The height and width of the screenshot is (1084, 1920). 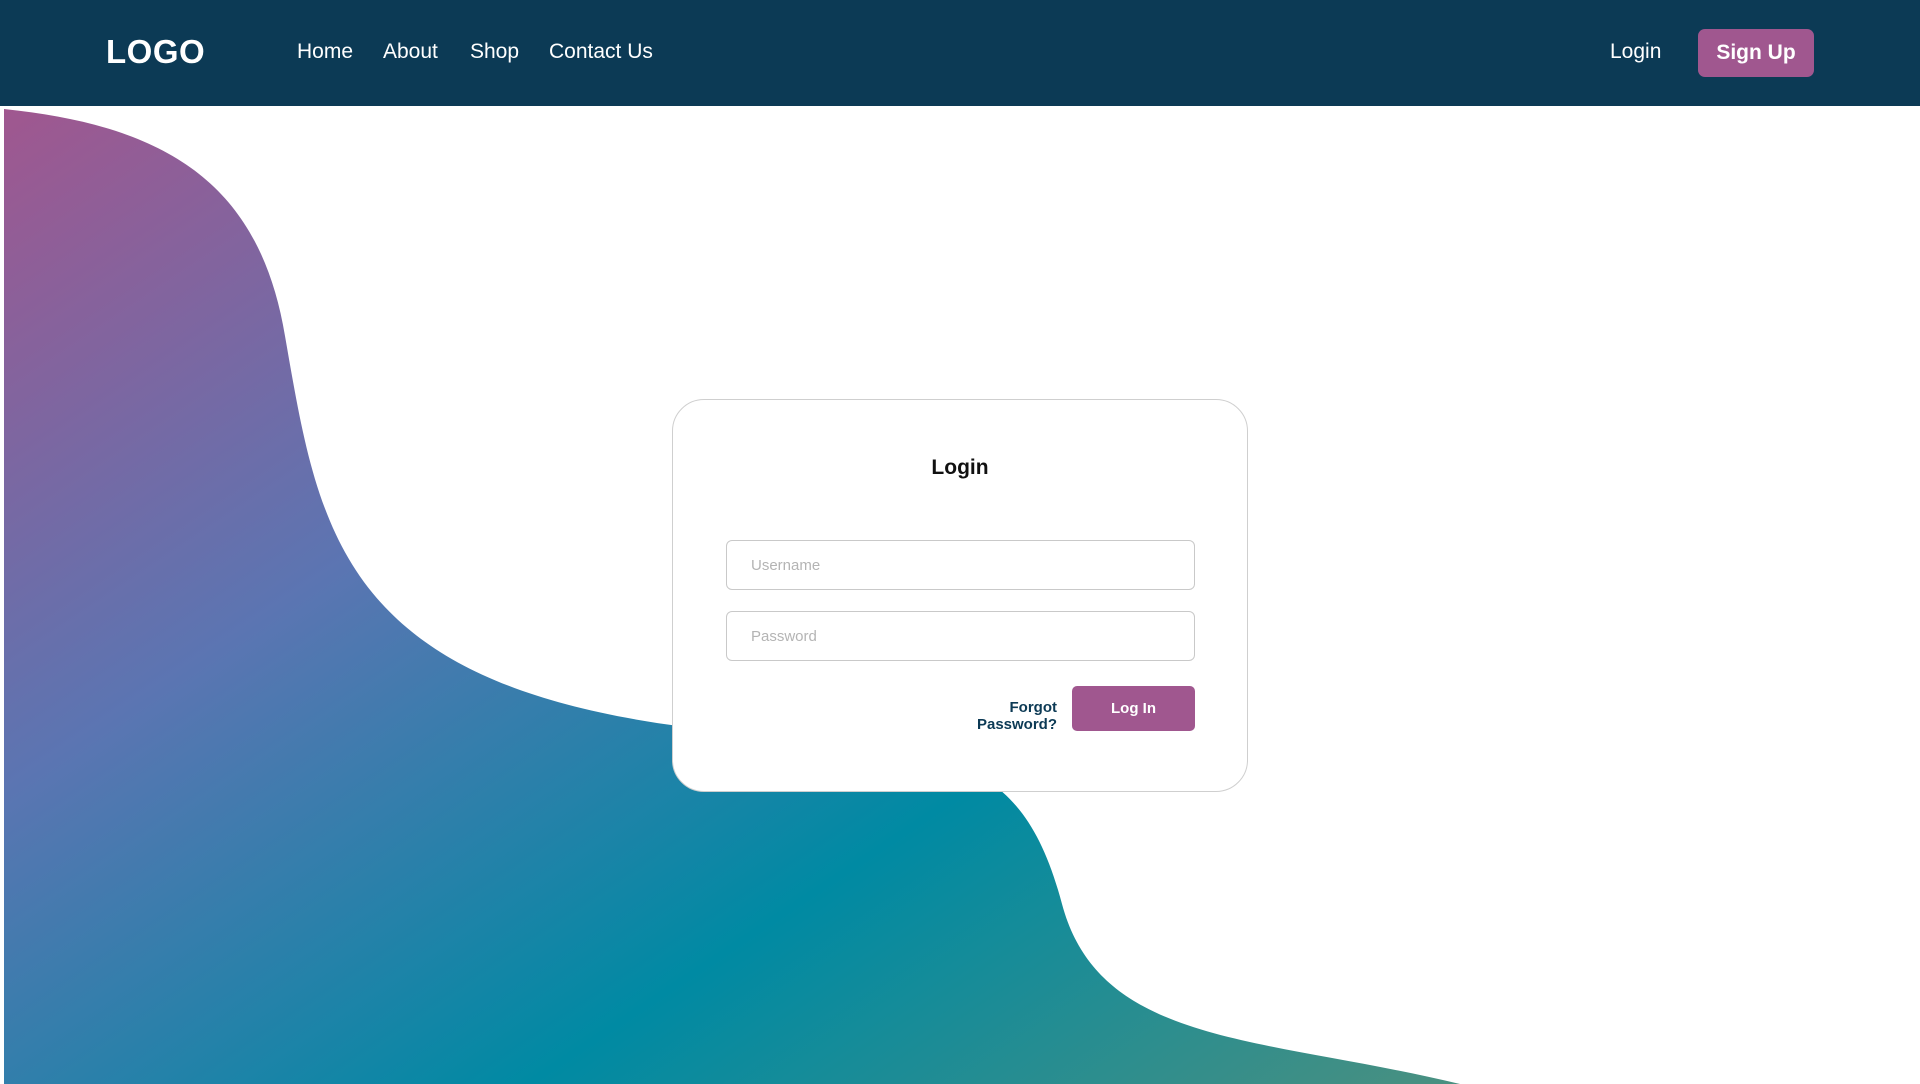 I want to click on logo: LOGO, so click(x=155, y=52).